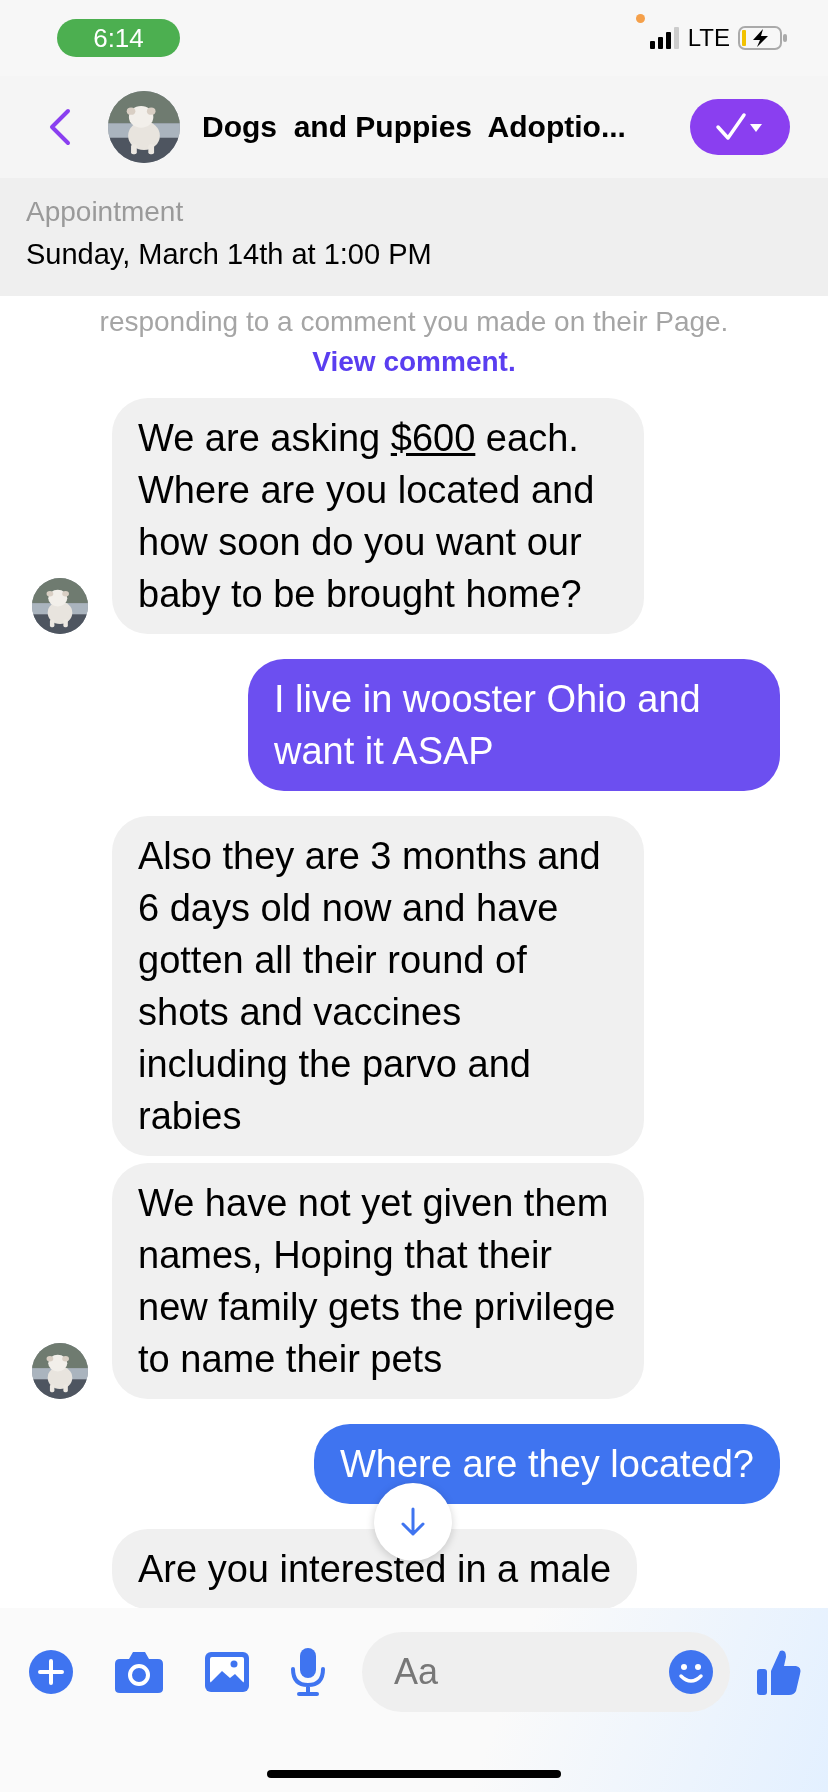 This screenshot has height=1792, width=828. What do you see at coordinates (308, 1672) in the screenshot?
I see `microphone-button` at bounding box center [308, 1672].